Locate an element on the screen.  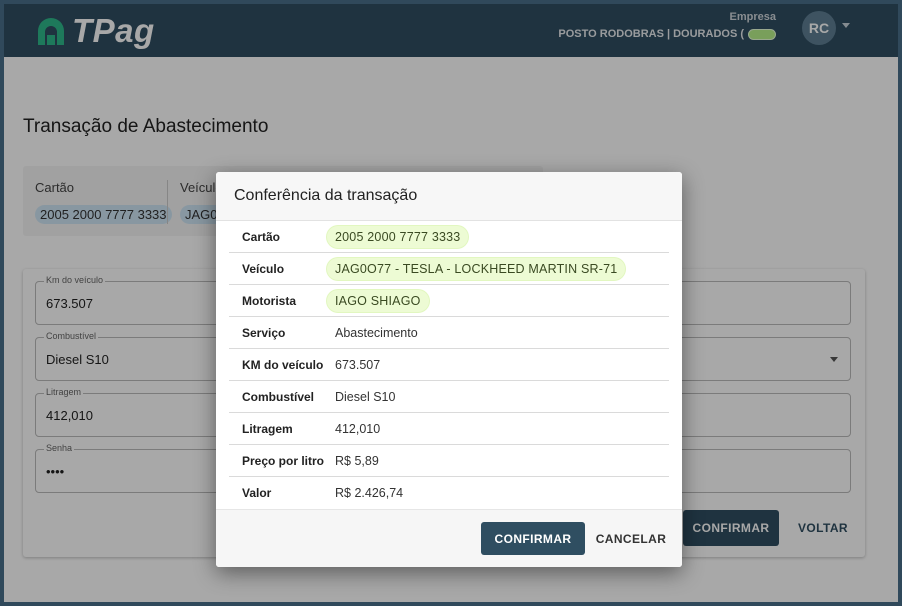
detail-row-card: Cartão 2005 2000 7777 3333 is located at coordinates (449, 237).